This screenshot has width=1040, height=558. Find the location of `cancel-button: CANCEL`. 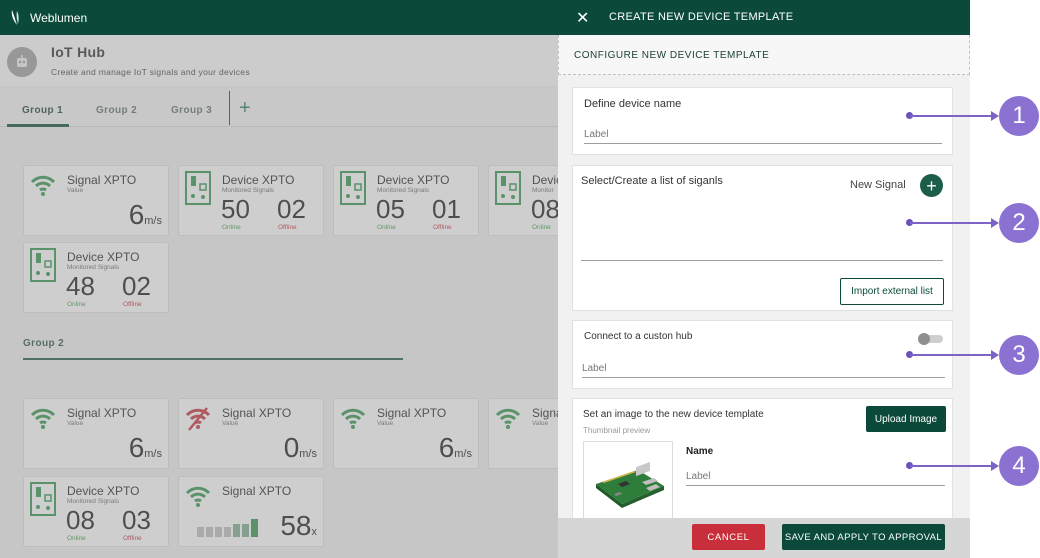

cancel-button: CANCEL is located at coordinates (728, 537).